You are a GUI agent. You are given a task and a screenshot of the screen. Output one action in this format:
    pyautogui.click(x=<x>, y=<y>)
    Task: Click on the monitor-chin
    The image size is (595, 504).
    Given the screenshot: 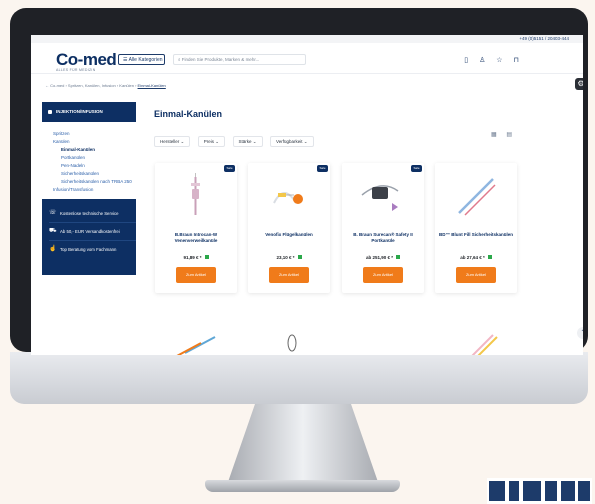 What is the action you would take?
    pyautogui.click(x=299, y=378)
    